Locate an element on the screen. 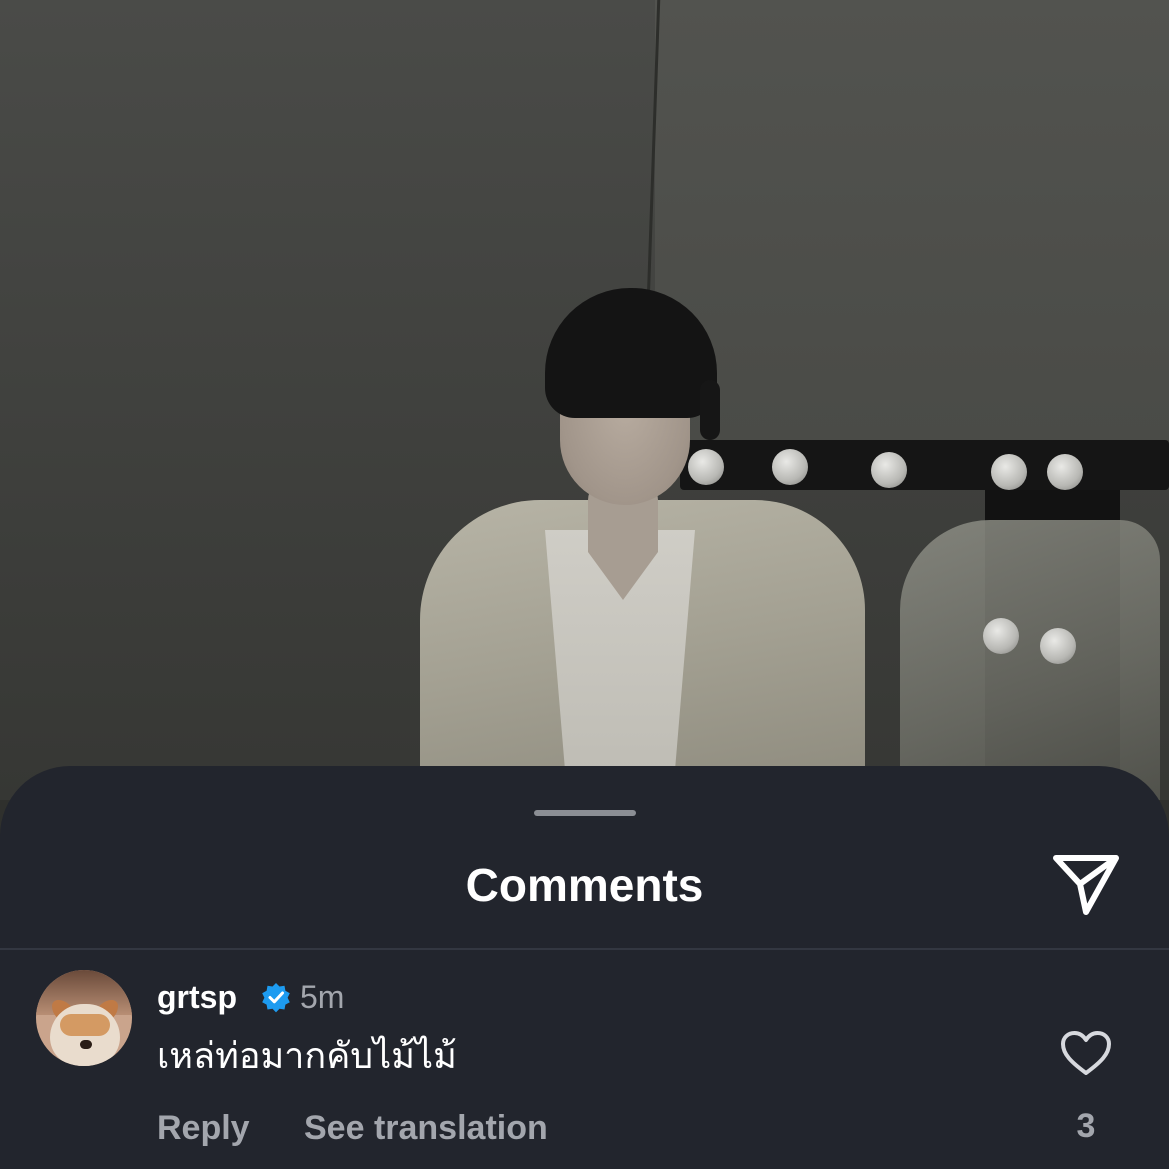  photo-person-hair is located at coordinates (710, 410).